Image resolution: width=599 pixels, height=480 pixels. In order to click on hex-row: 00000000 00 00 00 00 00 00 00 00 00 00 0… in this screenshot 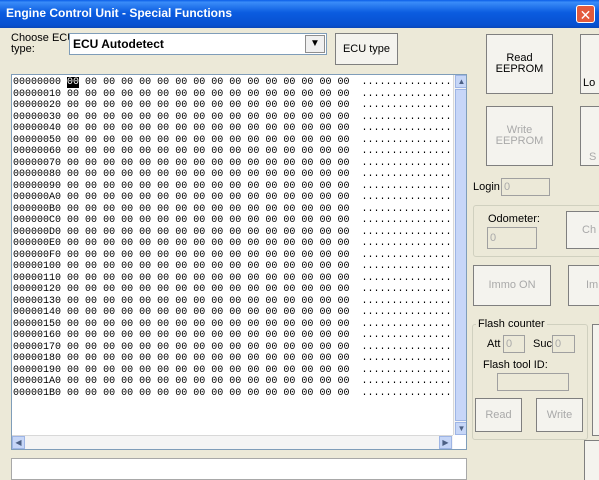, I will do `click(235, 83)`.